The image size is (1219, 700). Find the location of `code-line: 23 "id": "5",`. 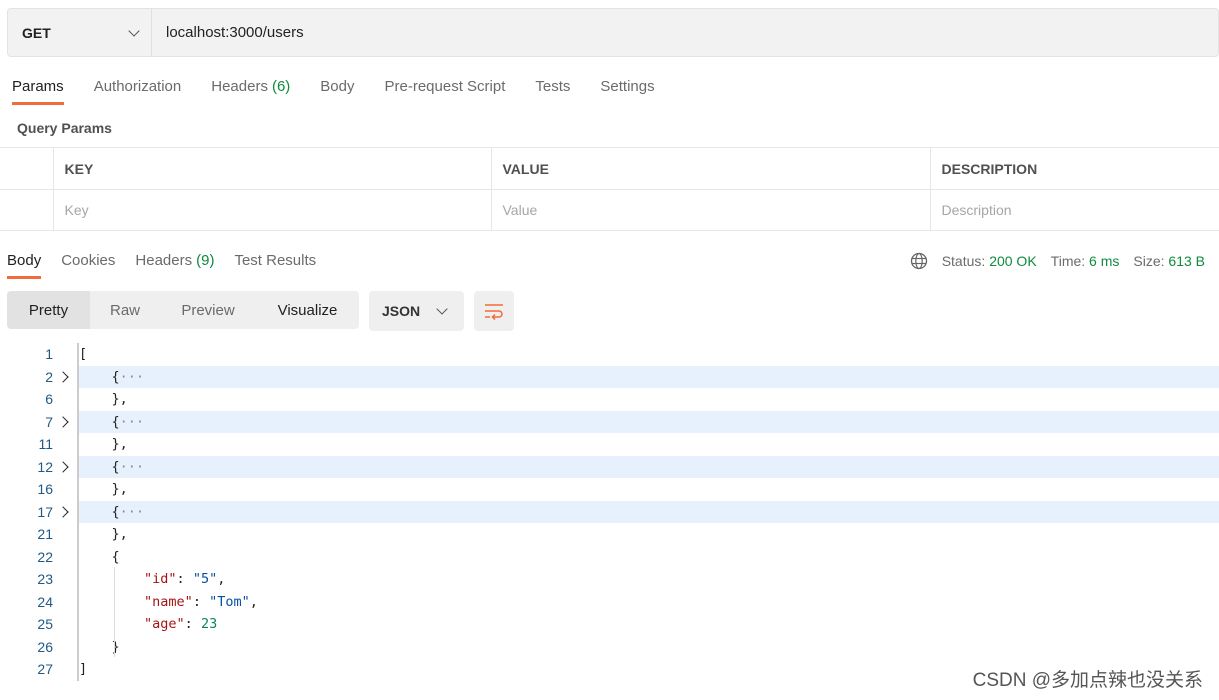

code-line: 23 "id": "5", is located at coordinates (609, 579).